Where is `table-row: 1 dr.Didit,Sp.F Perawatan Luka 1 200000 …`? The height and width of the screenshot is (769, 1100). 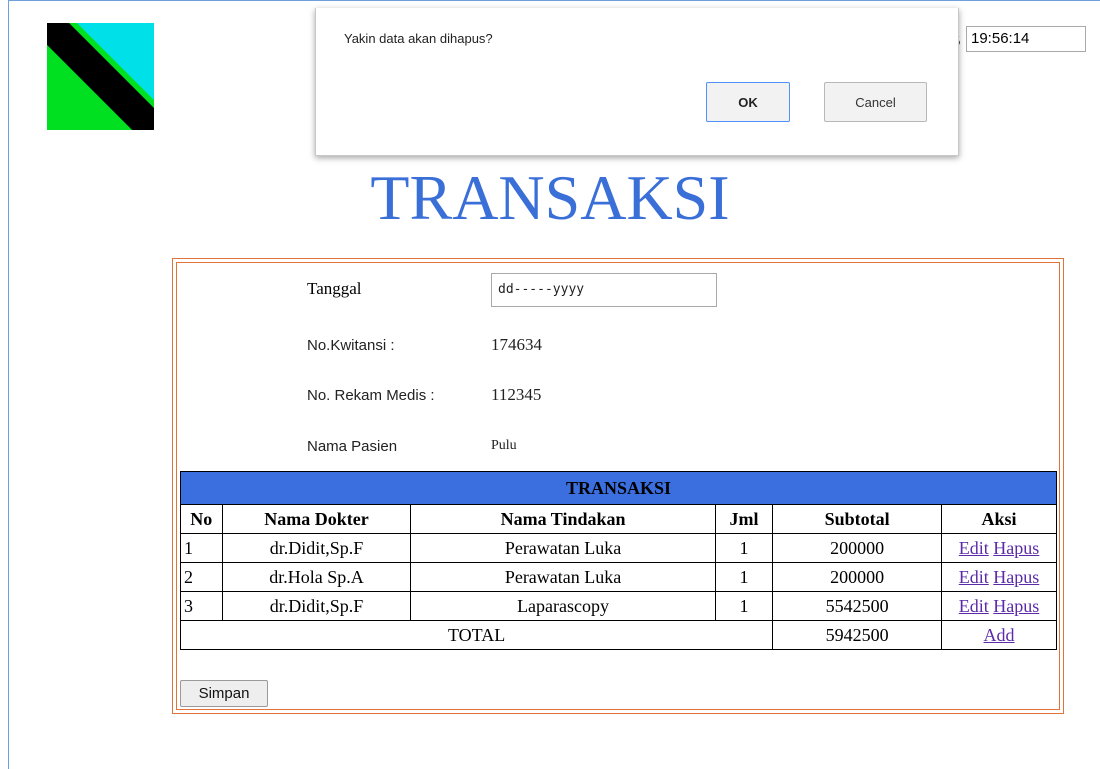
table-row: 1 dr.Didit,Sp.F Perawatan Luka 1 200000 … is located at coordinates (618, 548).